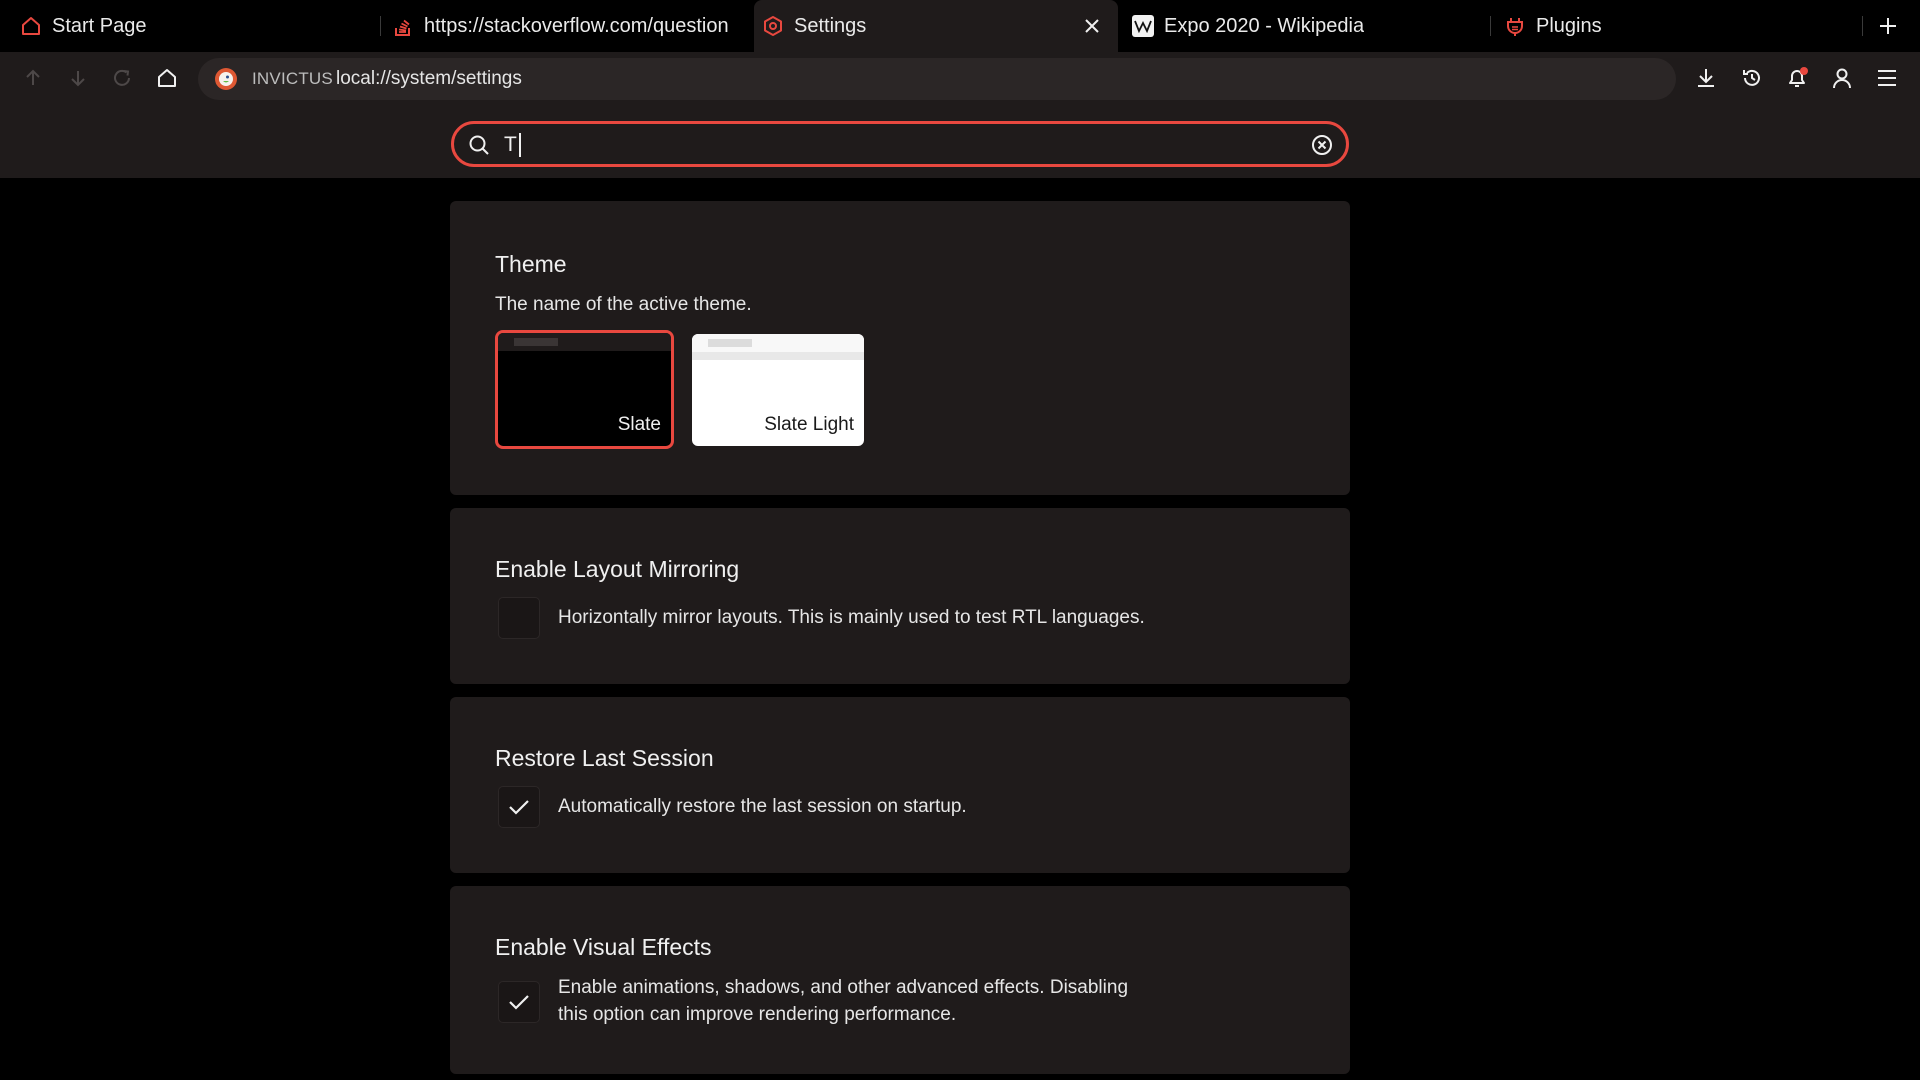  I want to click on tab-wikipedia: Expo 2020 - Wikipedia, so click(1302, 26).